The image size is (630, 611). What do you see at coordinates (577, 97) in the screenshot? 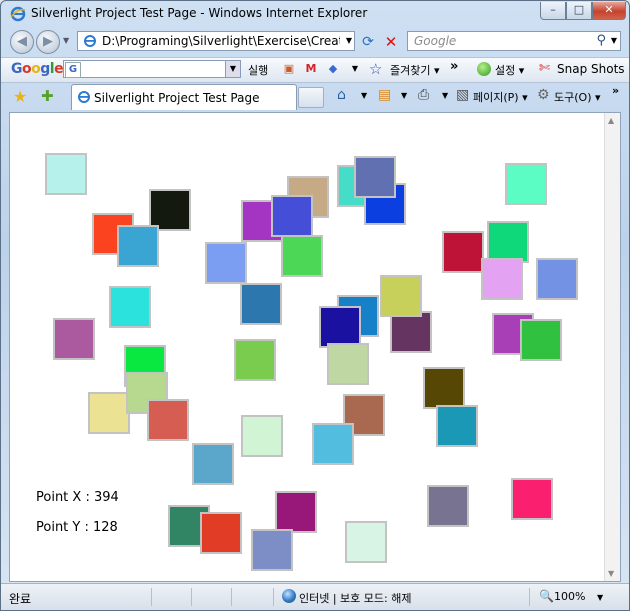
I see `tools-menu-button: 도구(O) ▾` at bounding box center [577, 97].